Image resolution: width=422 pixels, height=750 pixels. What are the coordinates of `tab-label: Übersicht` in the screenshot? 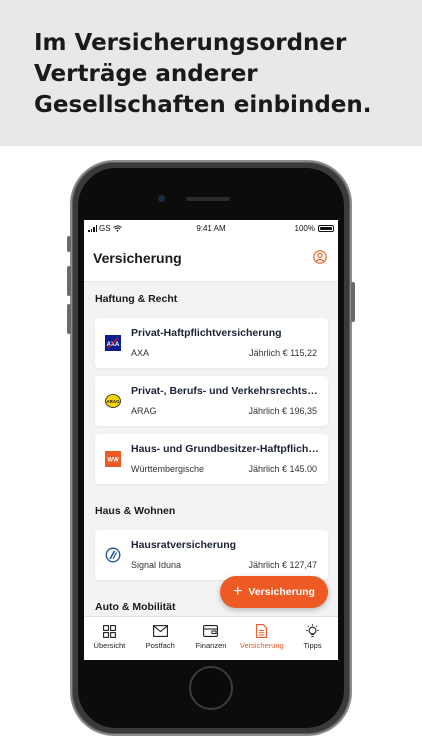 It's located at (109, 645).